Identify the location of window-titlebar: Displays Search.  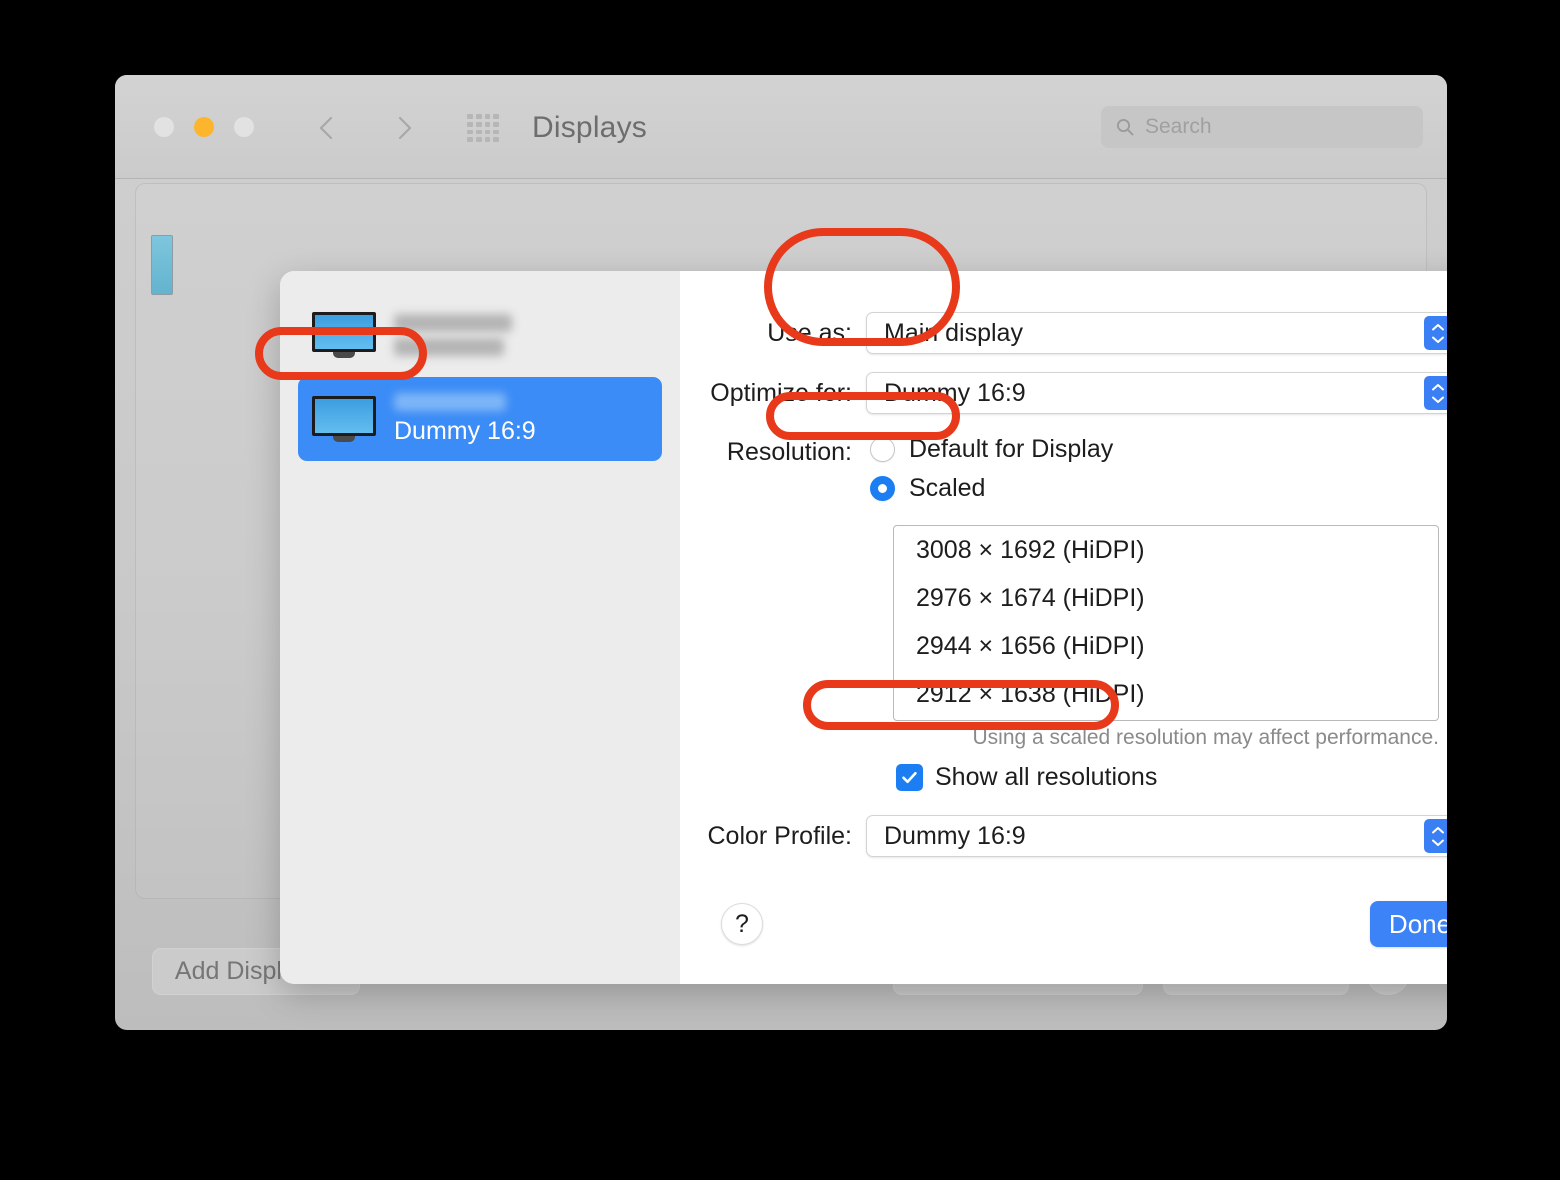
(781, 127).